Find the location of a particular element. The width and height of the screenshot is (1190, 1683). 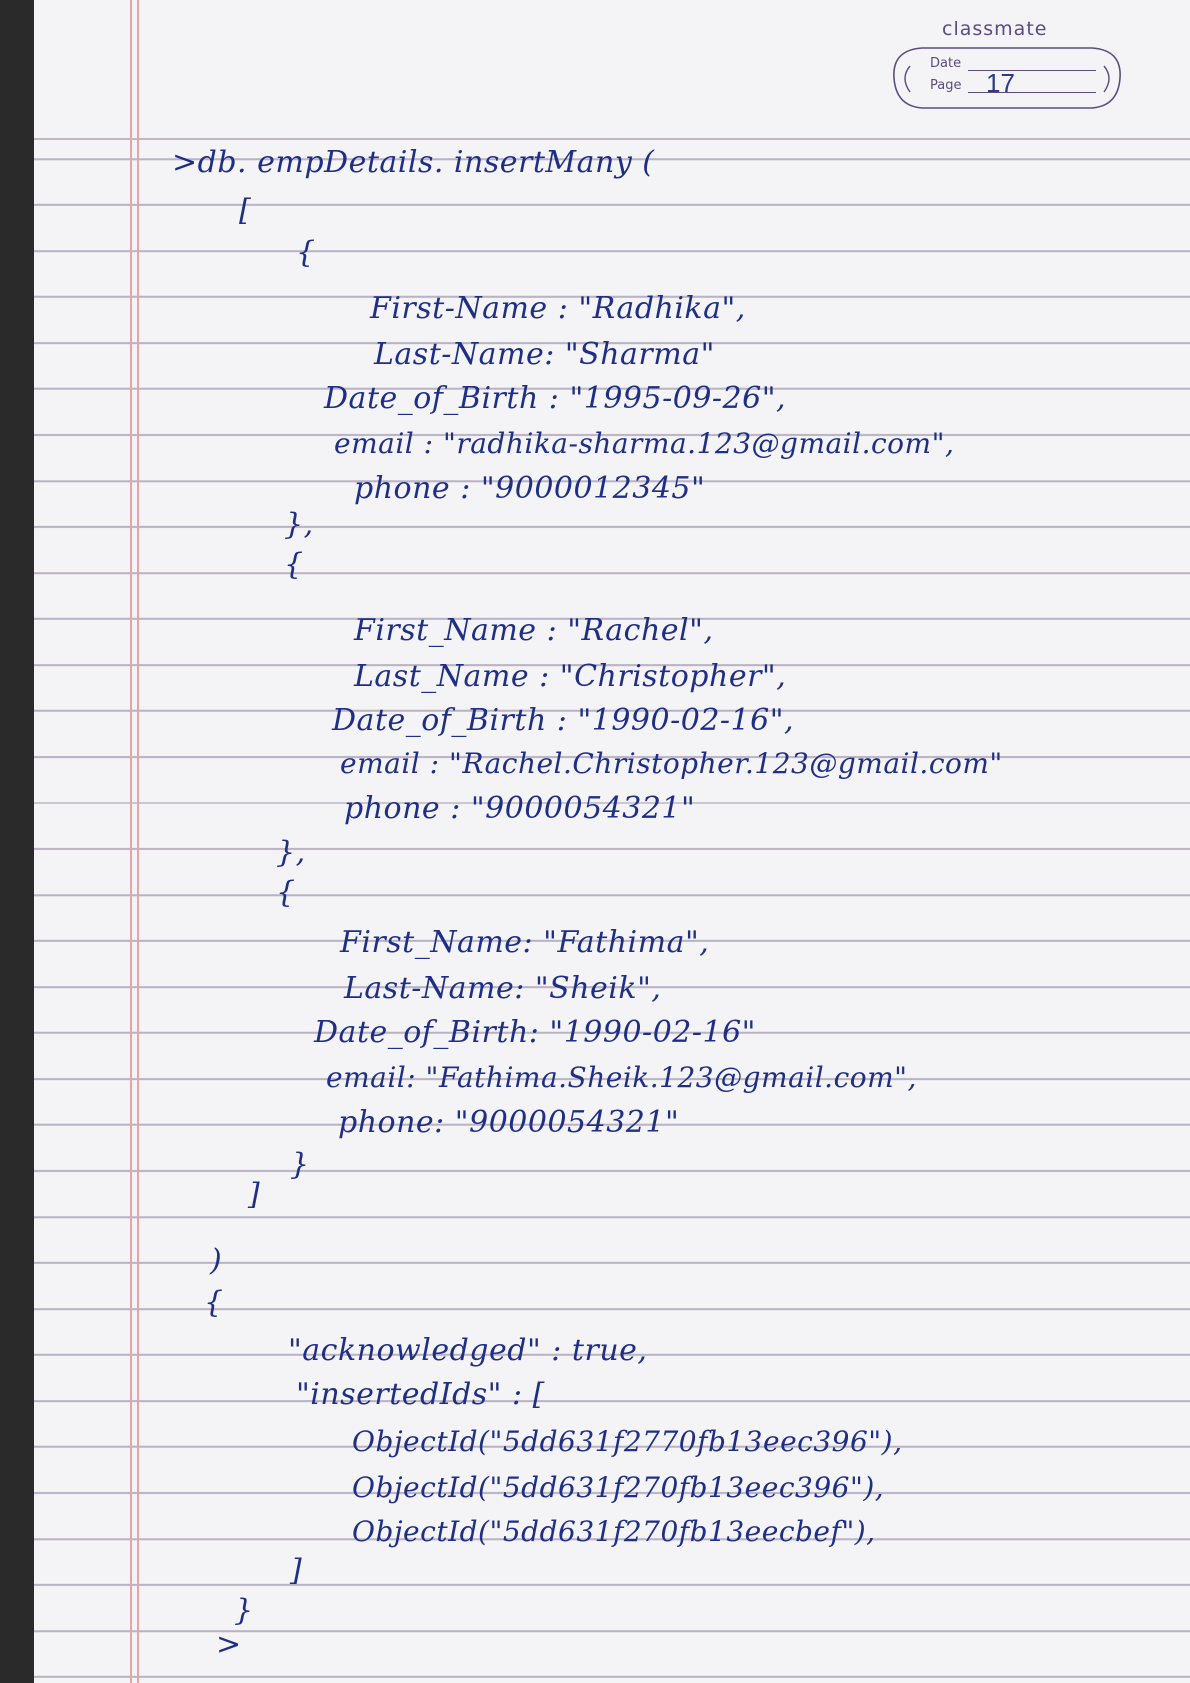

code-line: phone : "9000012345" is located at coordinates (530, 488).